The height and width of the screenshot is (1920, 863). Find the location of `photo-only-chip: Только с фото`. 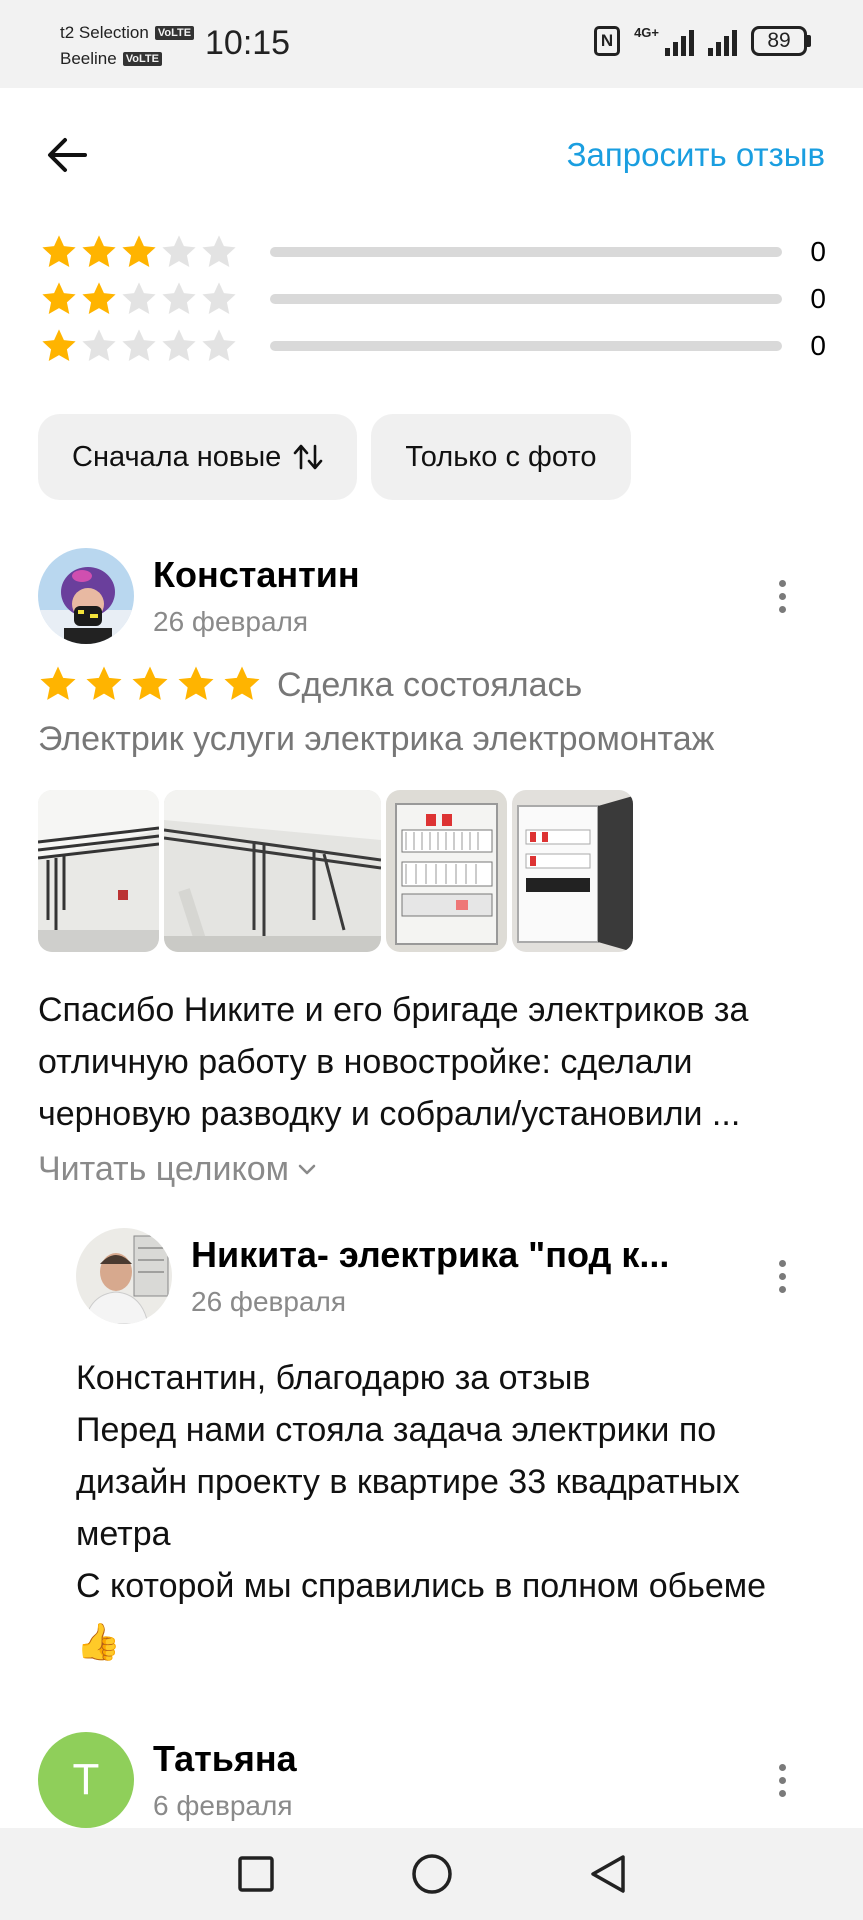

photo-only-chip: Только с фото is located at coordinates (501, 457).